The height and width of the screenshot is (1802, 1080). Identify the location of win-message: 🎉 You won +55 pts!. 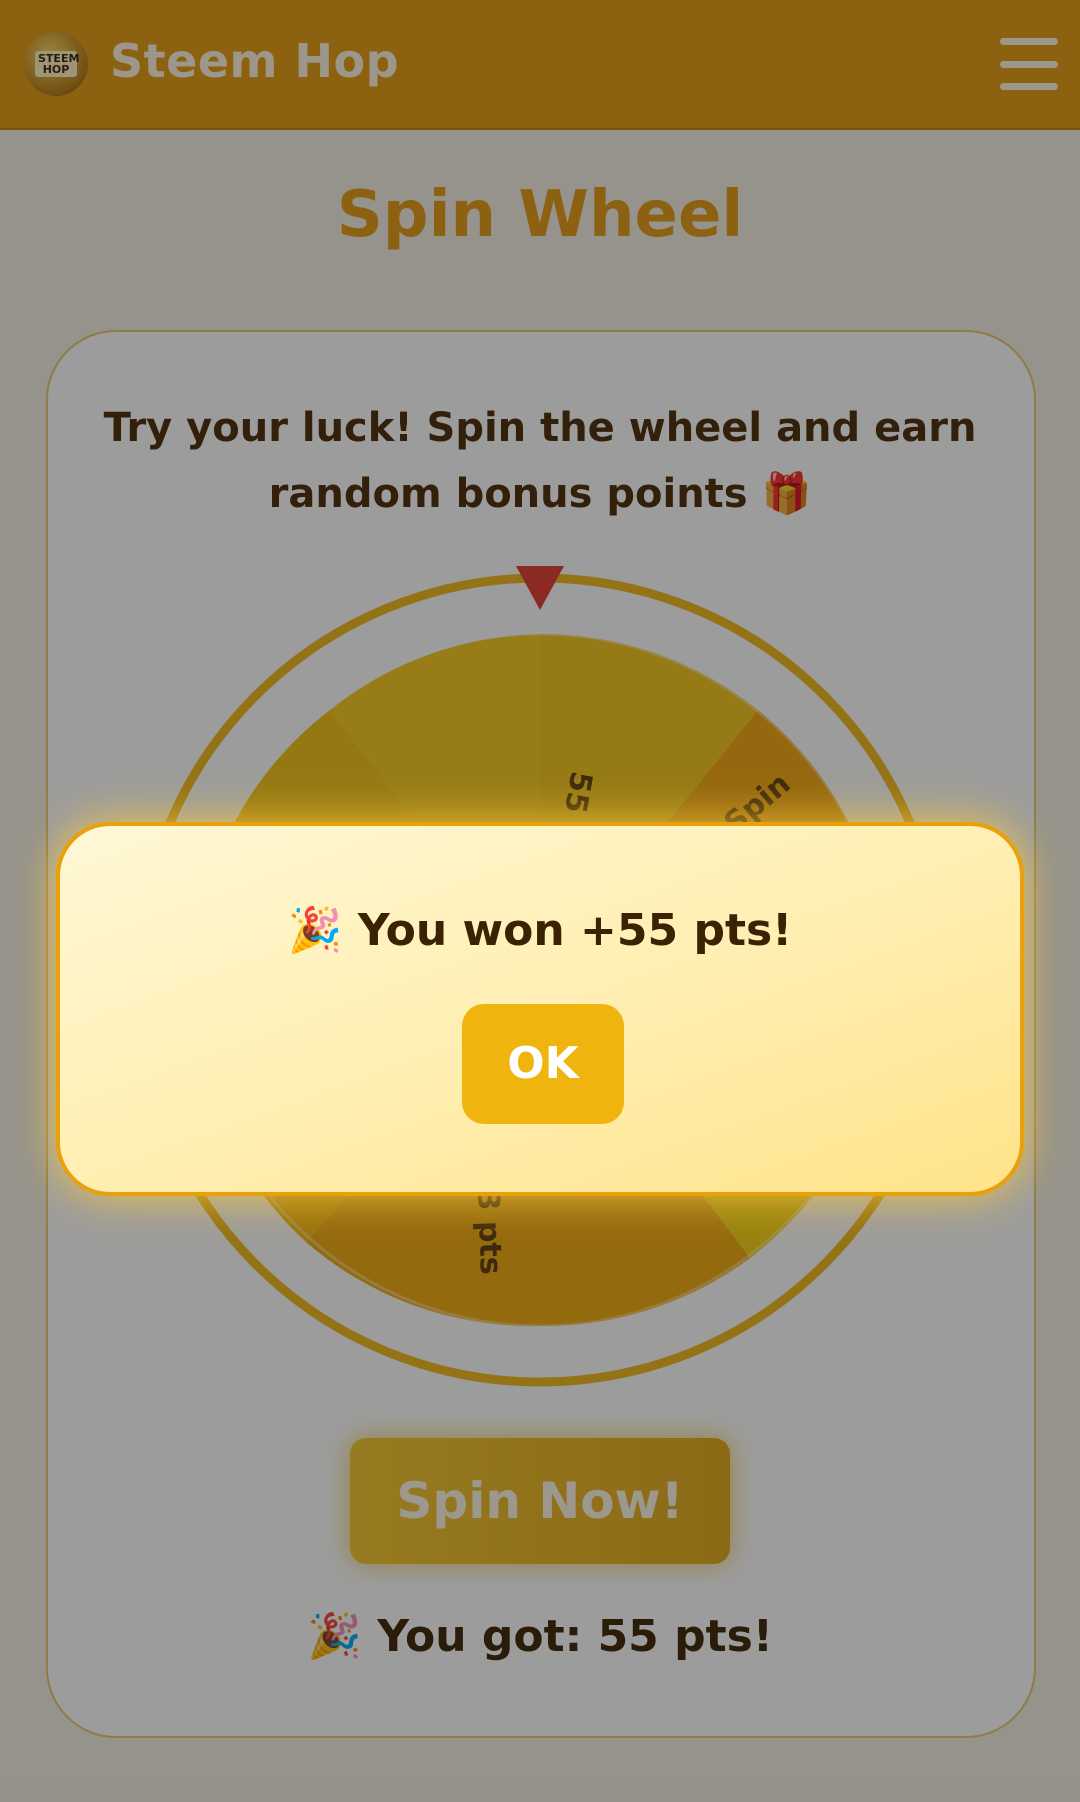
(540, 930).